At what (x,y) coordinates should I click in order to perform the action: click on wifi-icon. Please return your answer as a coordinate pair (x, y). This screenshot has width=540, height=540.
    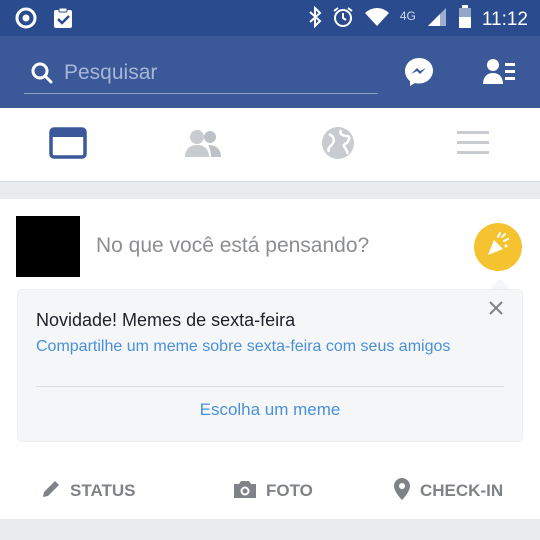
    Looking at the image, I should click on (377, 19).